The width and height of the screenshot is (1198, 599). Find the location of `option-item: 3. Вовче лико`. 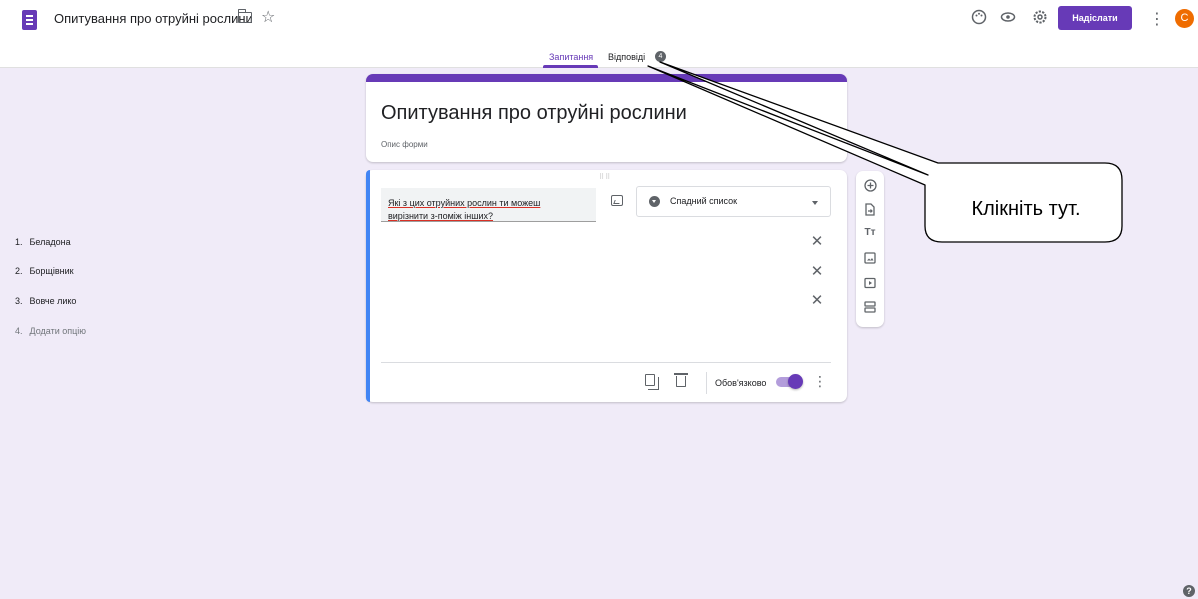

option-item: 3. Вовче лико is located at coordinates (45, 301).